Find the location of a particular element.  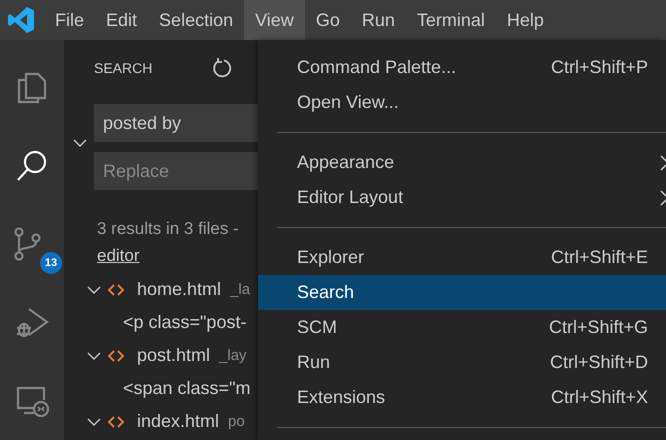

file-path: _lay is located at coordinates (233, 355).